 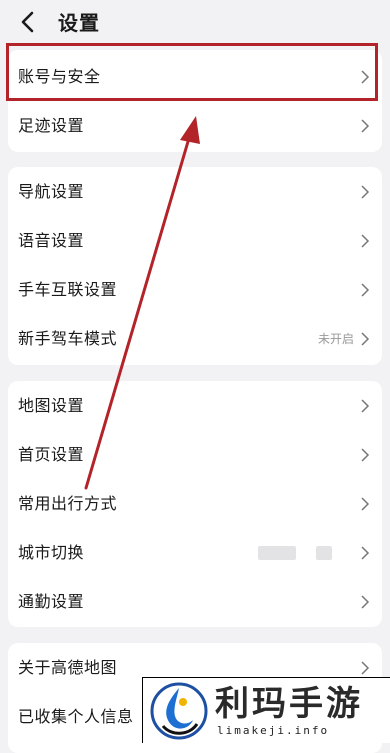 I want to click on annotation-arrow, so click(x=142, y=303).